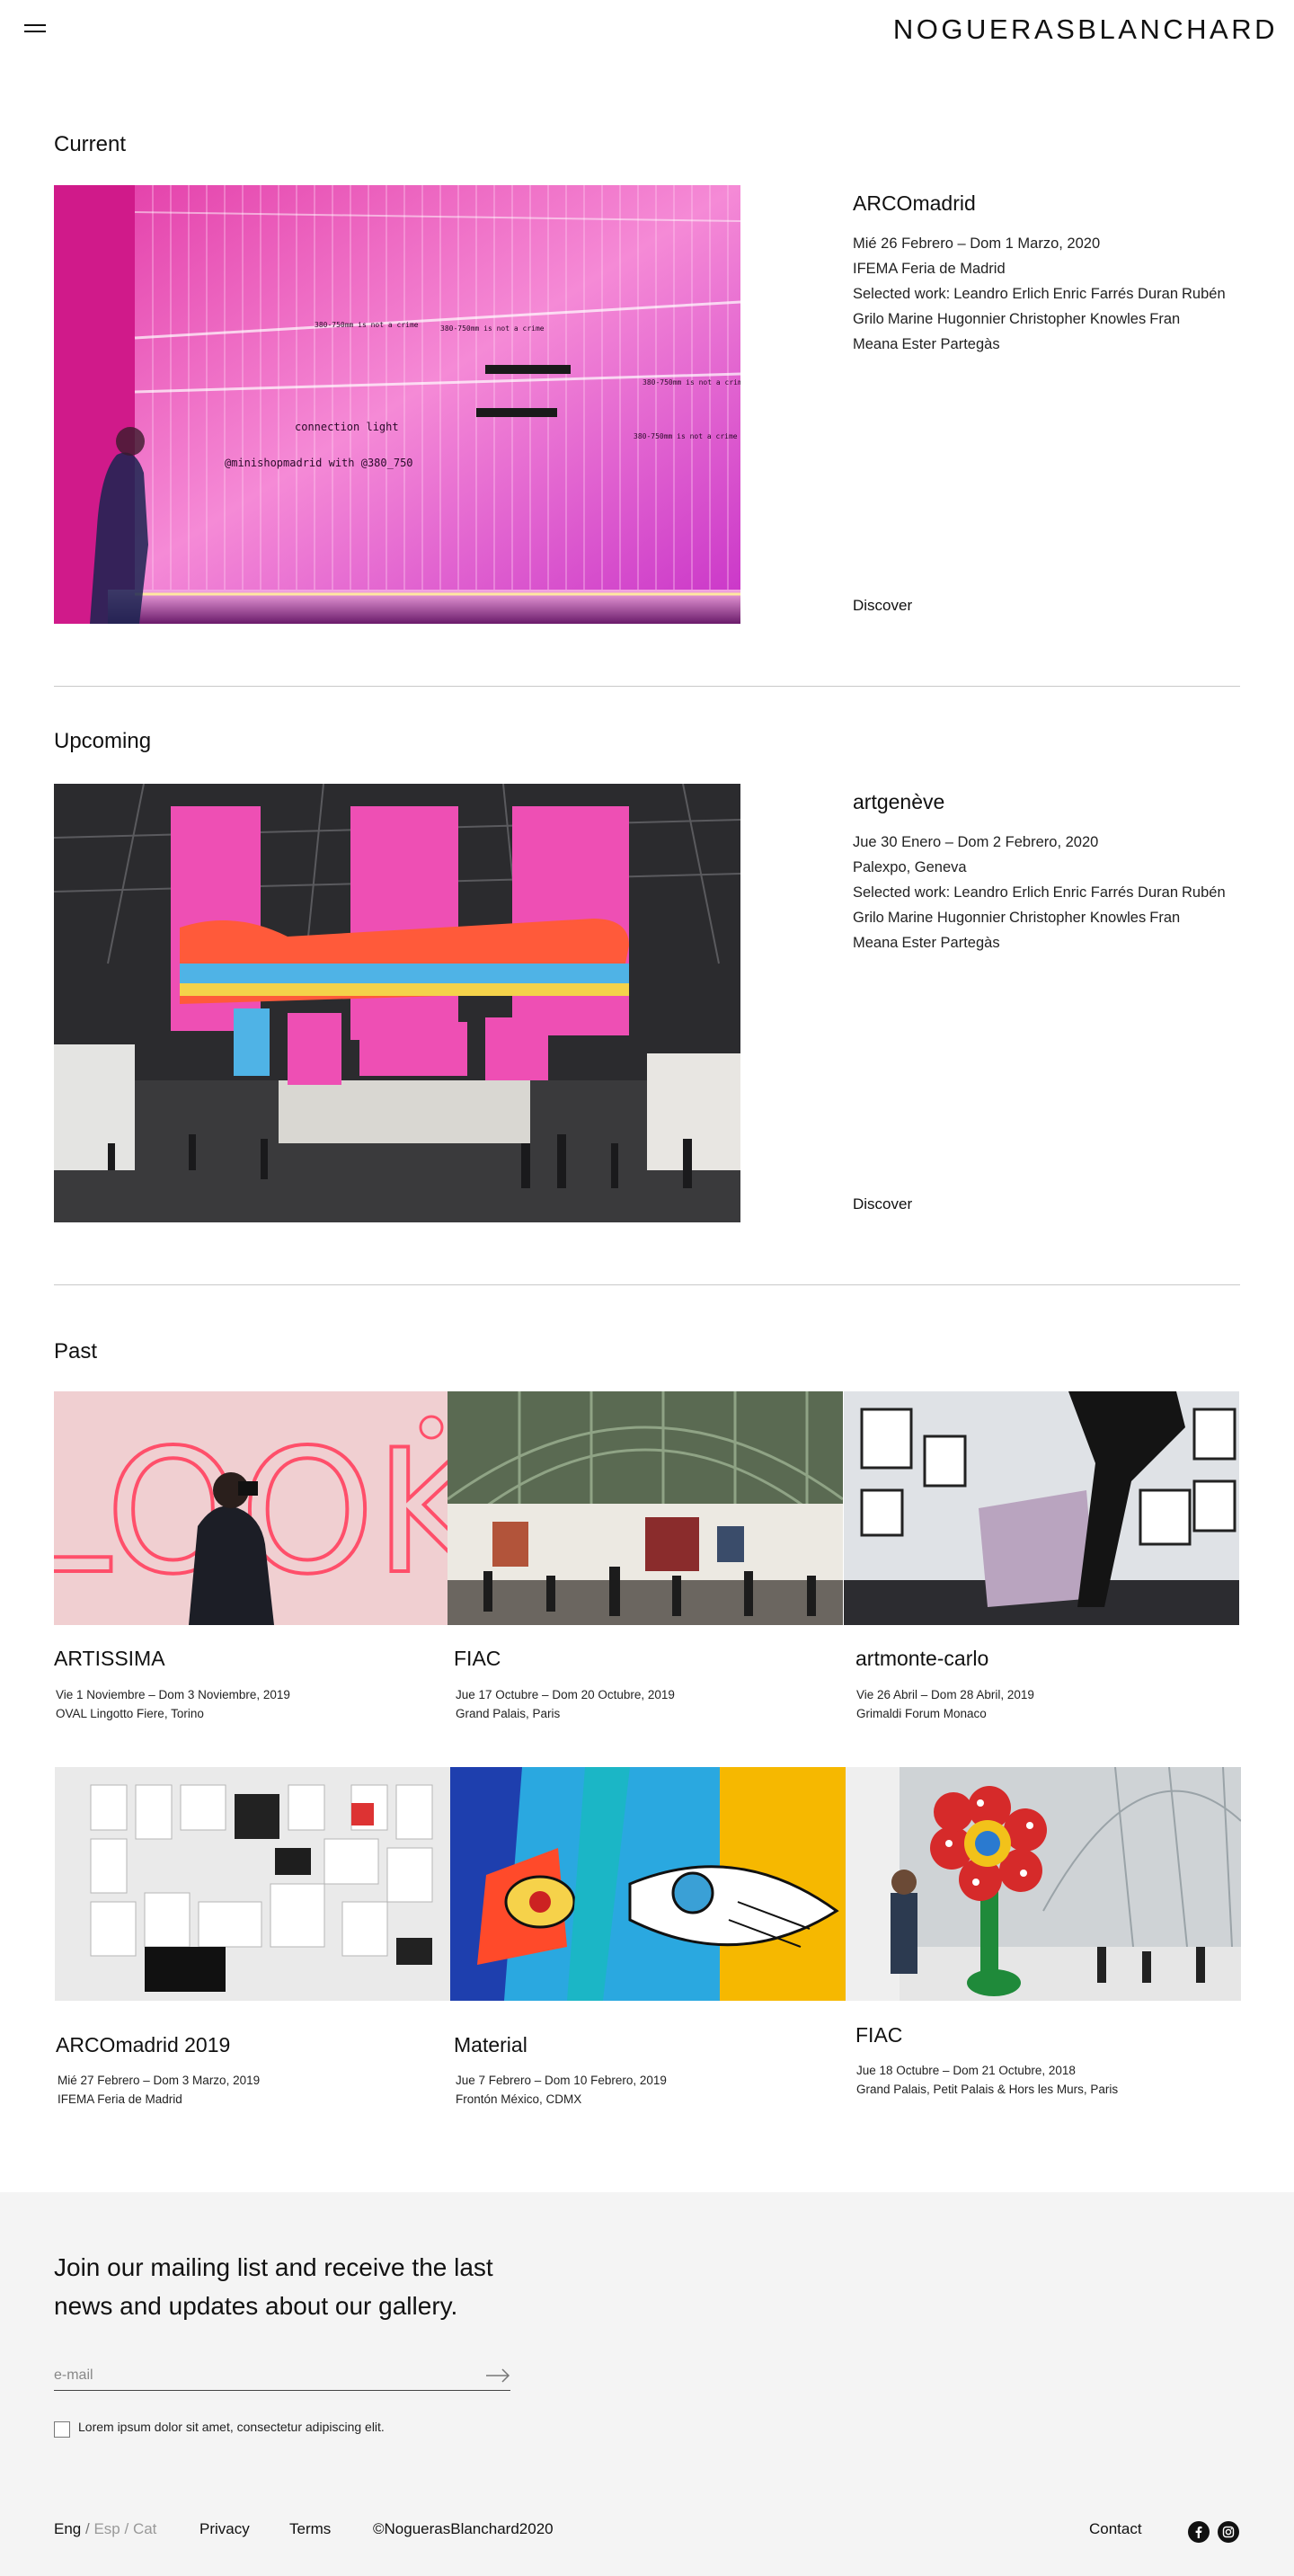 The height and width of the screenshot is (2576, 1294). What do you see at coordinates (945, 1694) in the screenshot?
I see `past-item-dates: Vie 26 Abril – Dom 28 Abril, 2019` at bounding box center [945, 1694].